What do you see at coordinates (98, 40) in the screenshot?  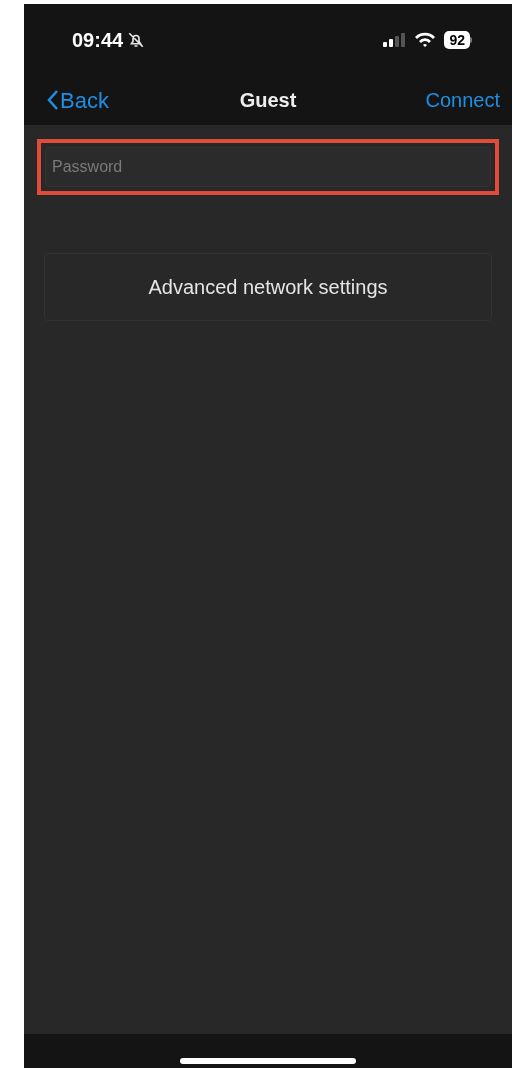 I see `clock-text: 09:44` at bounding box center [98, 40].